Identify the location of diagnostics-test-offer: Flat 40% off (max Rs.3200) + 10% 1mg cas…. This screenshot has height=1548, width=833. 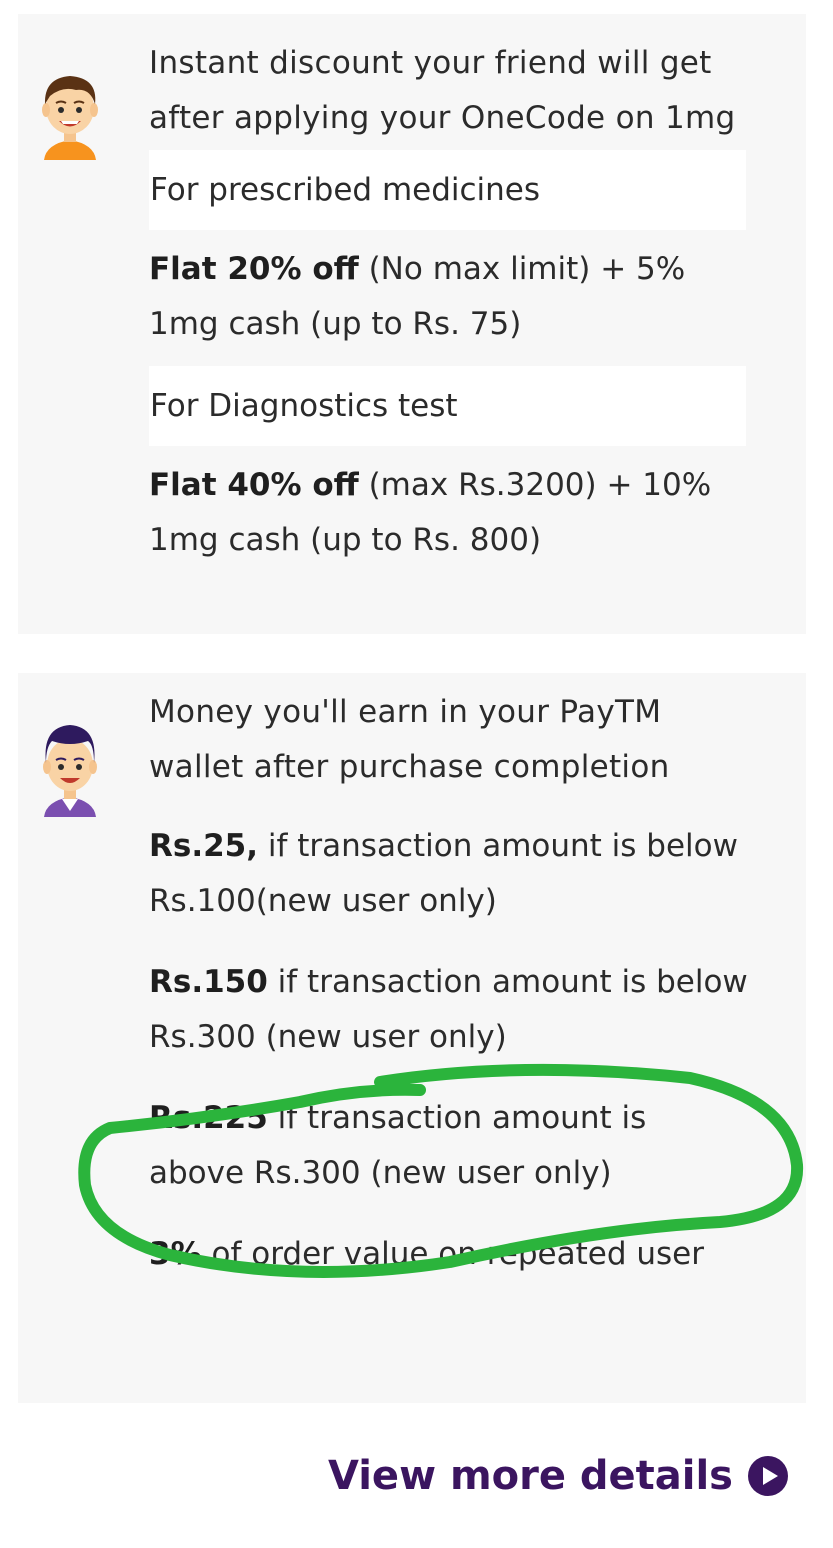
(430, 512).